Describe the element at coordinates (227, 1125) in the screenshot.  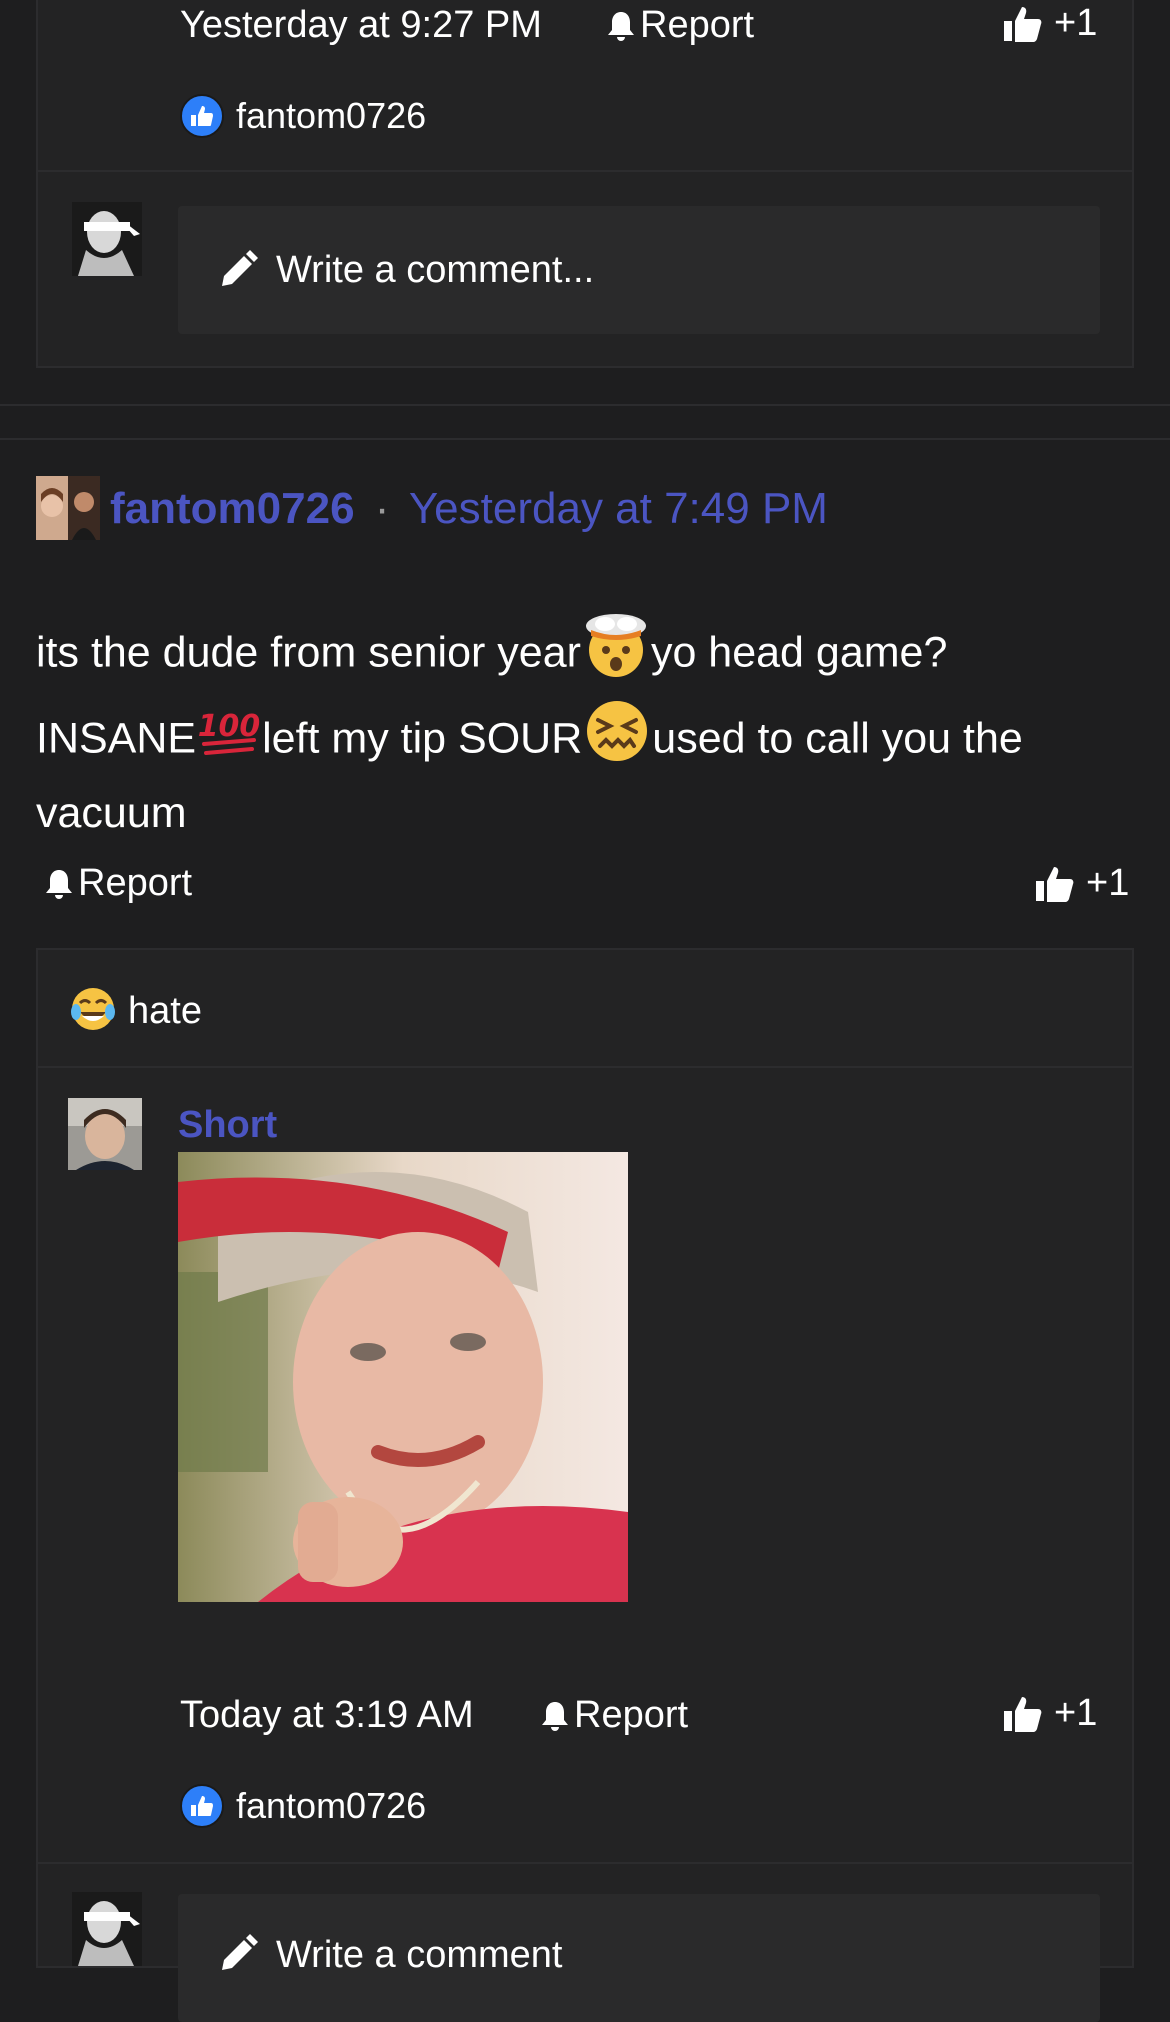
I see `reply-author-link: Short` at that location.